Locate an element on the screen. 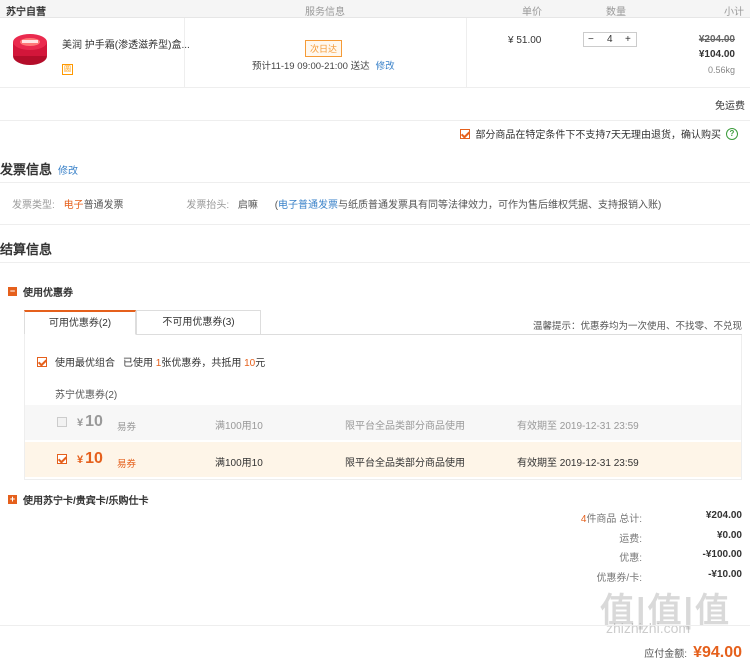 The height and width of the screenshot is (663, 750). coupon-tip: 温馨提示：优惠券均为一次使用、不找零、不兑现 is located at coordinates (637, 326).